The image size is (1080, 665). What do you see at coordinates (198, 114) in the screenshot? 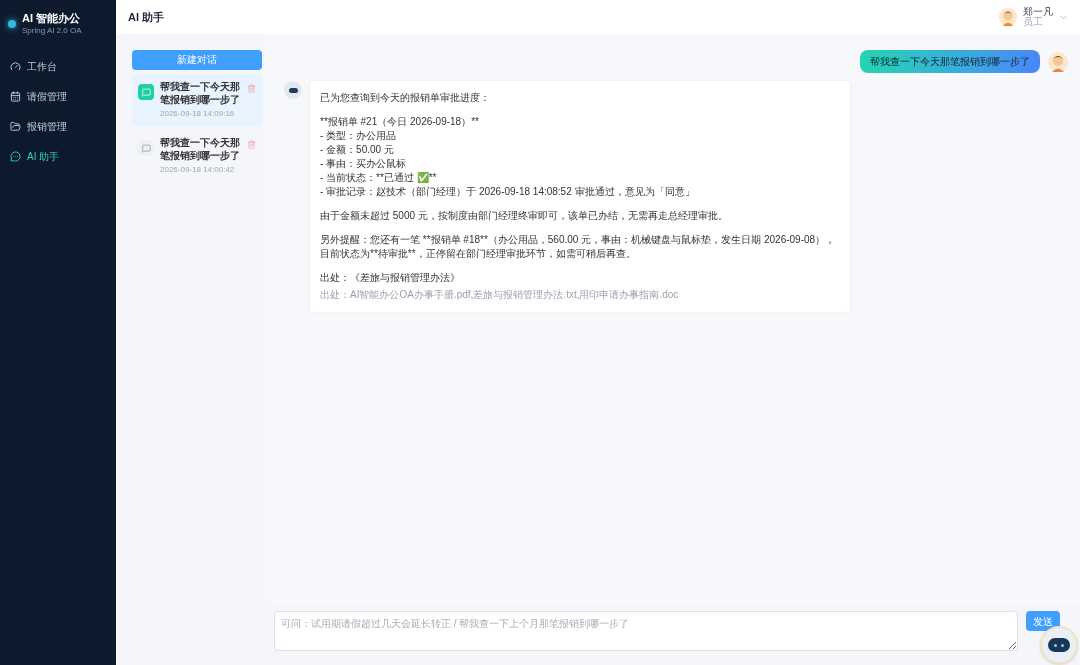
I see `conversation-time: 2026-09-18 14:09:16` at bounding box center [198, 114].